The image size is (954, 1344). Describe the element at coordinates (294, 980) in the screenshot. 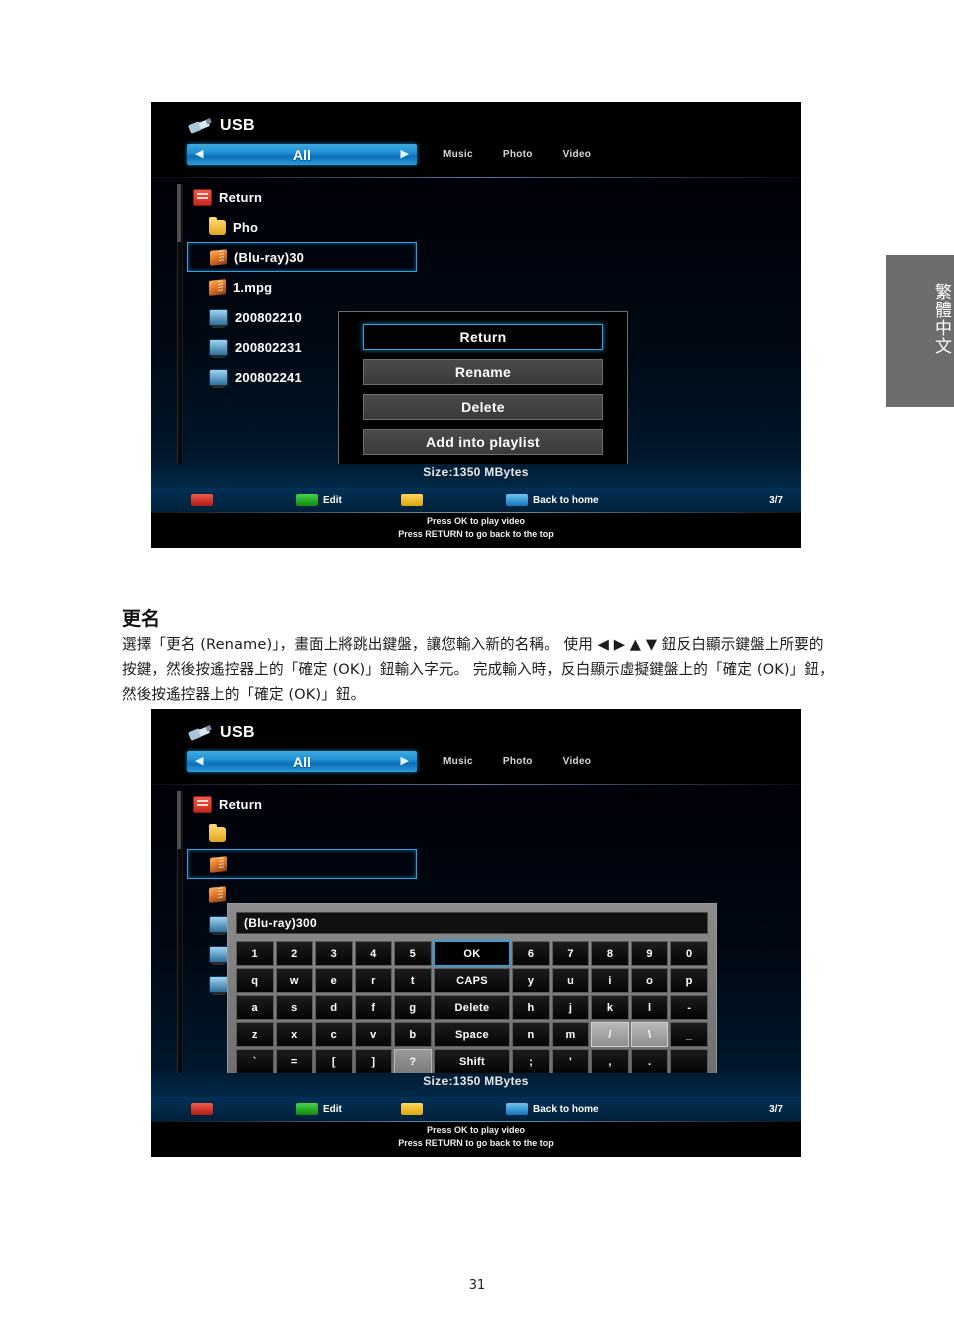

I see `keyboard-key-w: w` at that location.